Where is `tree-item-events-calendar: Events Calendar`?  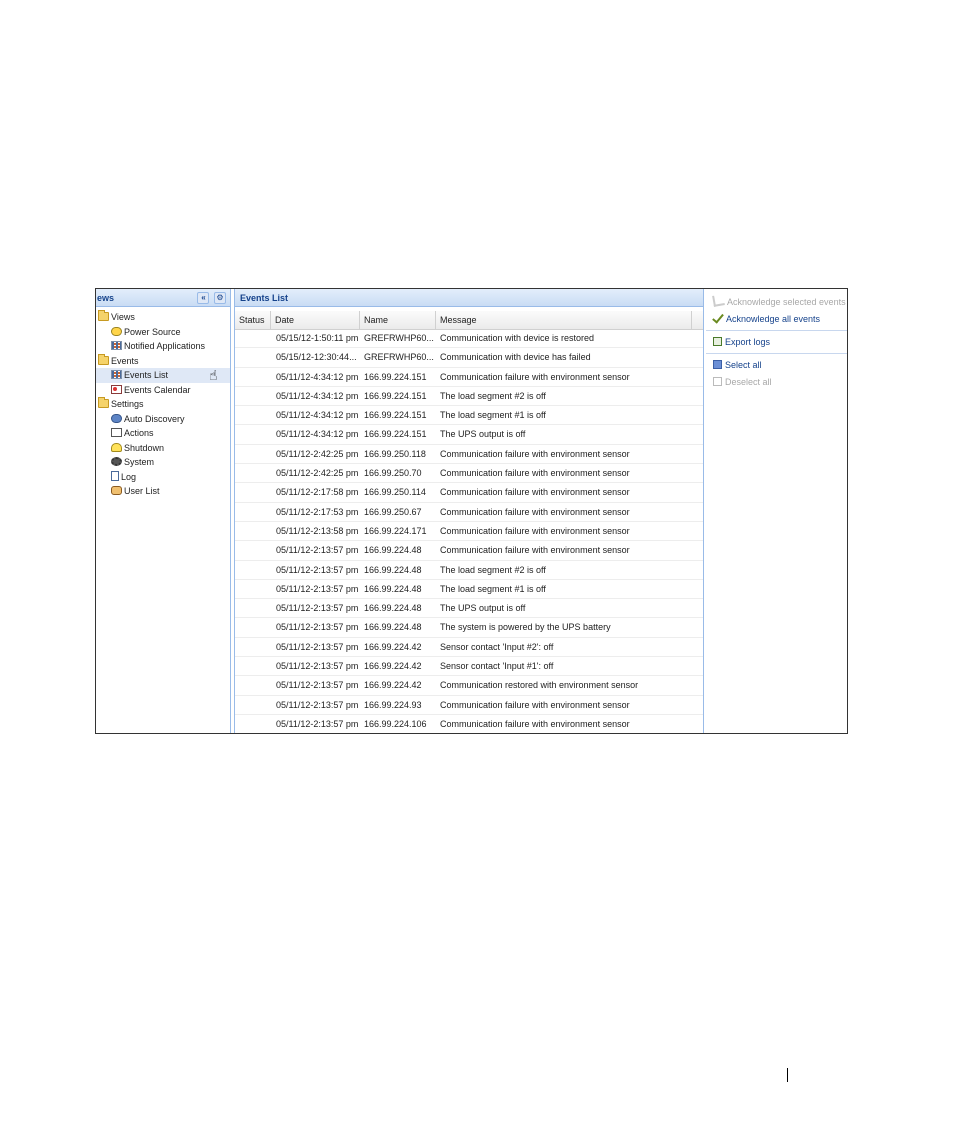
tree-item-events-calendar: Events Calendar is located at coordinates (163, 390).